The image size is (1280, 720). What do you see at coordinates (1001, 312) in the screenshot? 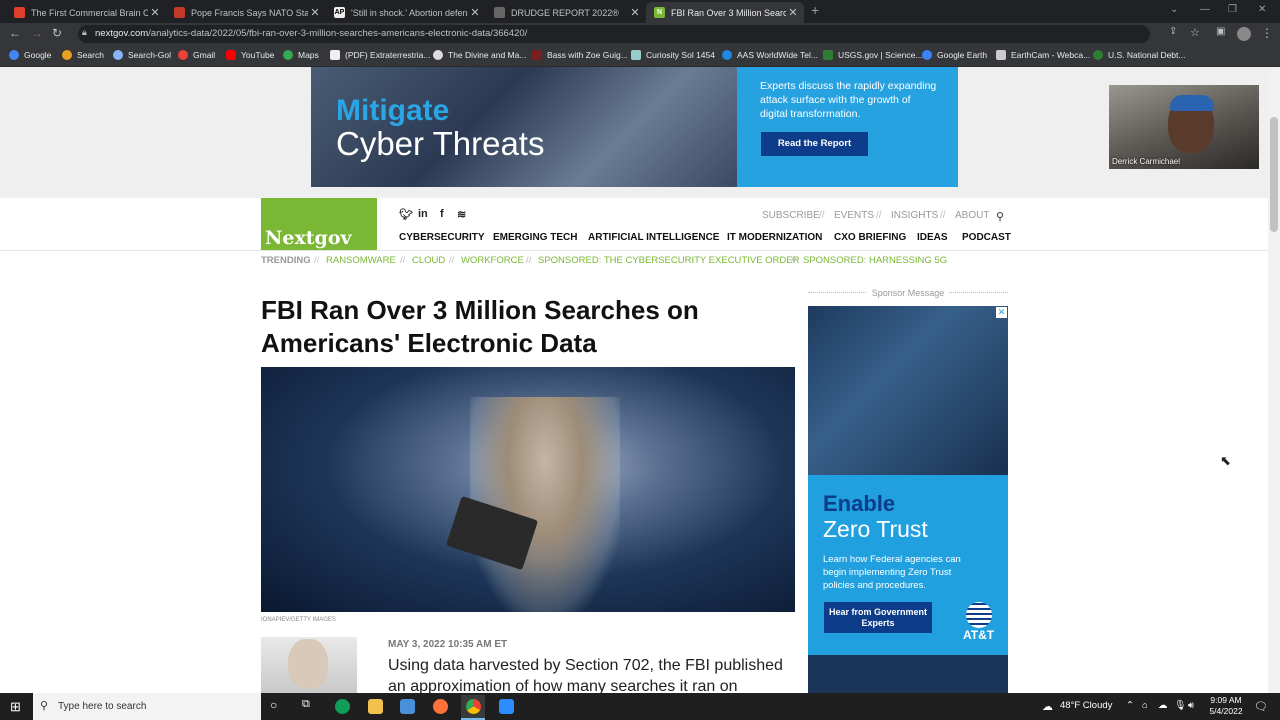
I see `ad-choices-icon: ✕` at bounding box center [1001, 312].